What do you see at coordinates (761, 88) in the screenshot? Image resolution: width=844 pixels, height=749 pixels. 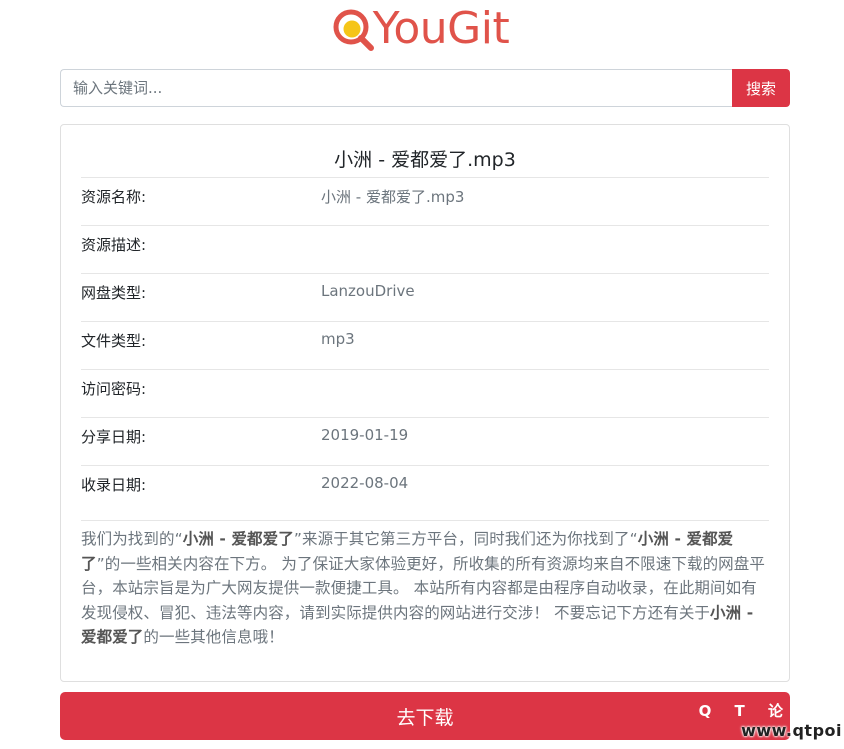 I see `search-button: 搜索` at bounding box center [761, 88].